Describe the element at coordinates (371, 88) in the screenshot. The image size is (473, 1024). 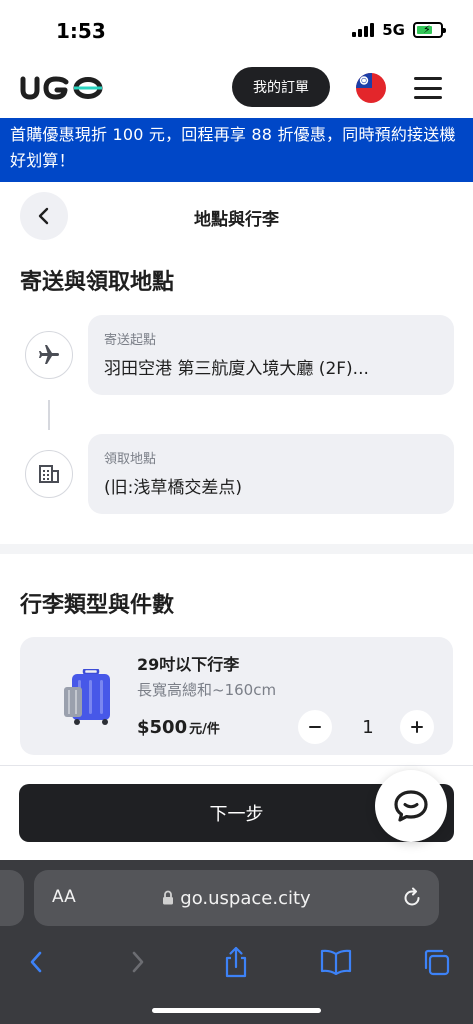
I see `taiwan-flag-icon` at that location.